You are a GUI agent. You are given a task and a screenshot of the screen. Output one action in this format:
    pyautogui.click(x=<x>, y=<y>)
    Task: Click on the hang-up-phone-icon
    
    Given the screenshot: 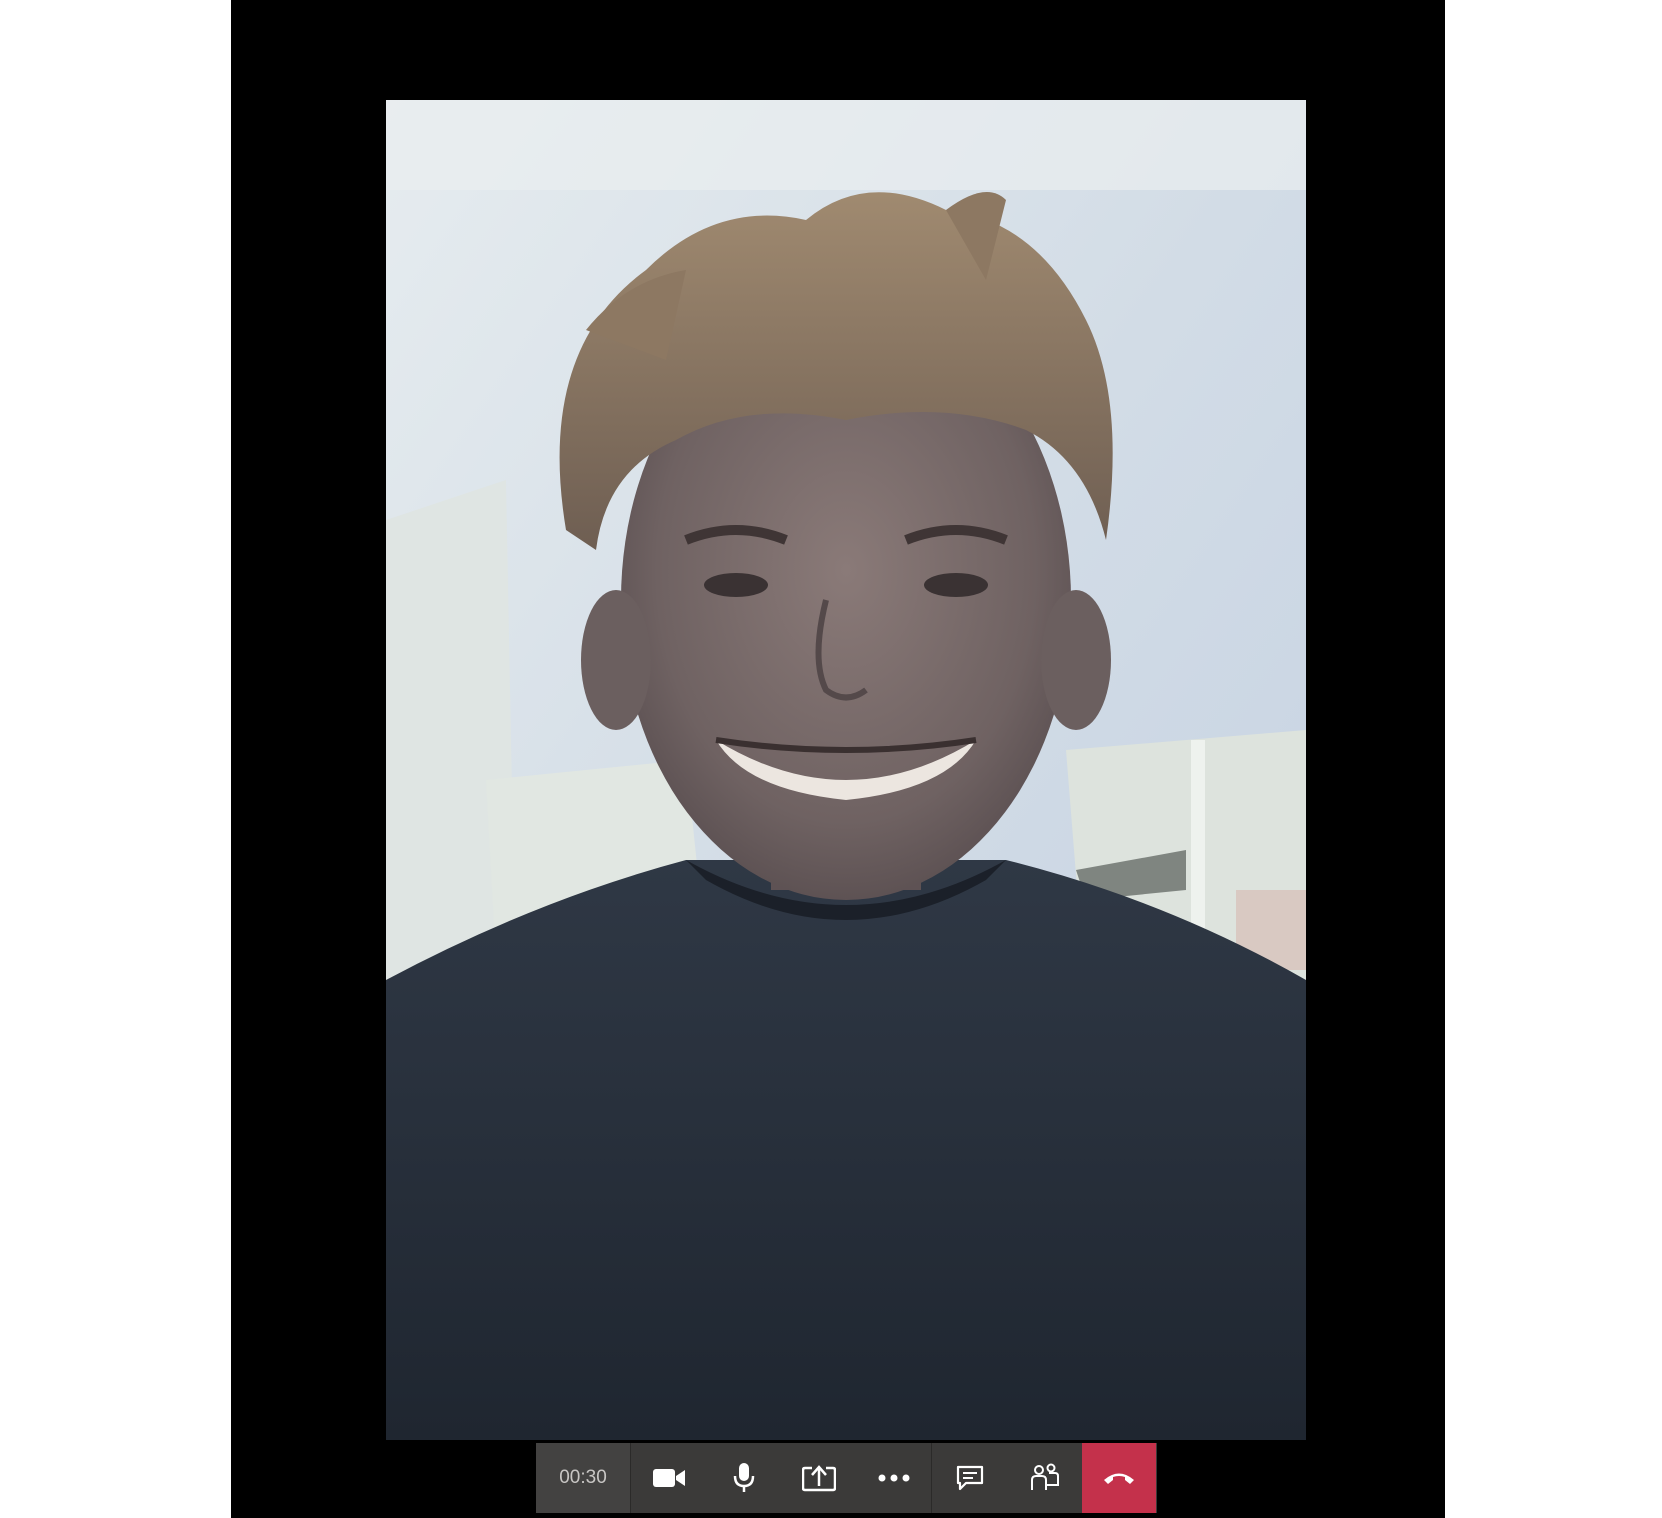 What is the action you would take?
    pyautogui.click(x=1119, y=1478)
    